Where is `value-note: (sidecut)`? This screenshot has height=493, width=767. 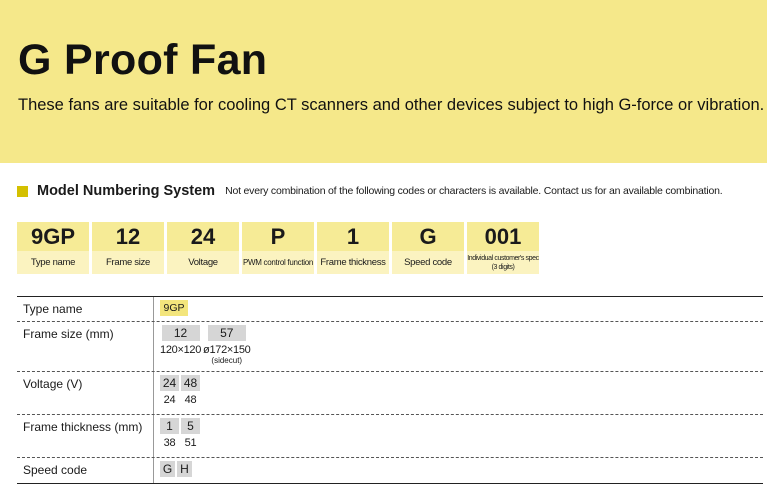
value-note: (sidecut) is located at coordinates (227, 360).